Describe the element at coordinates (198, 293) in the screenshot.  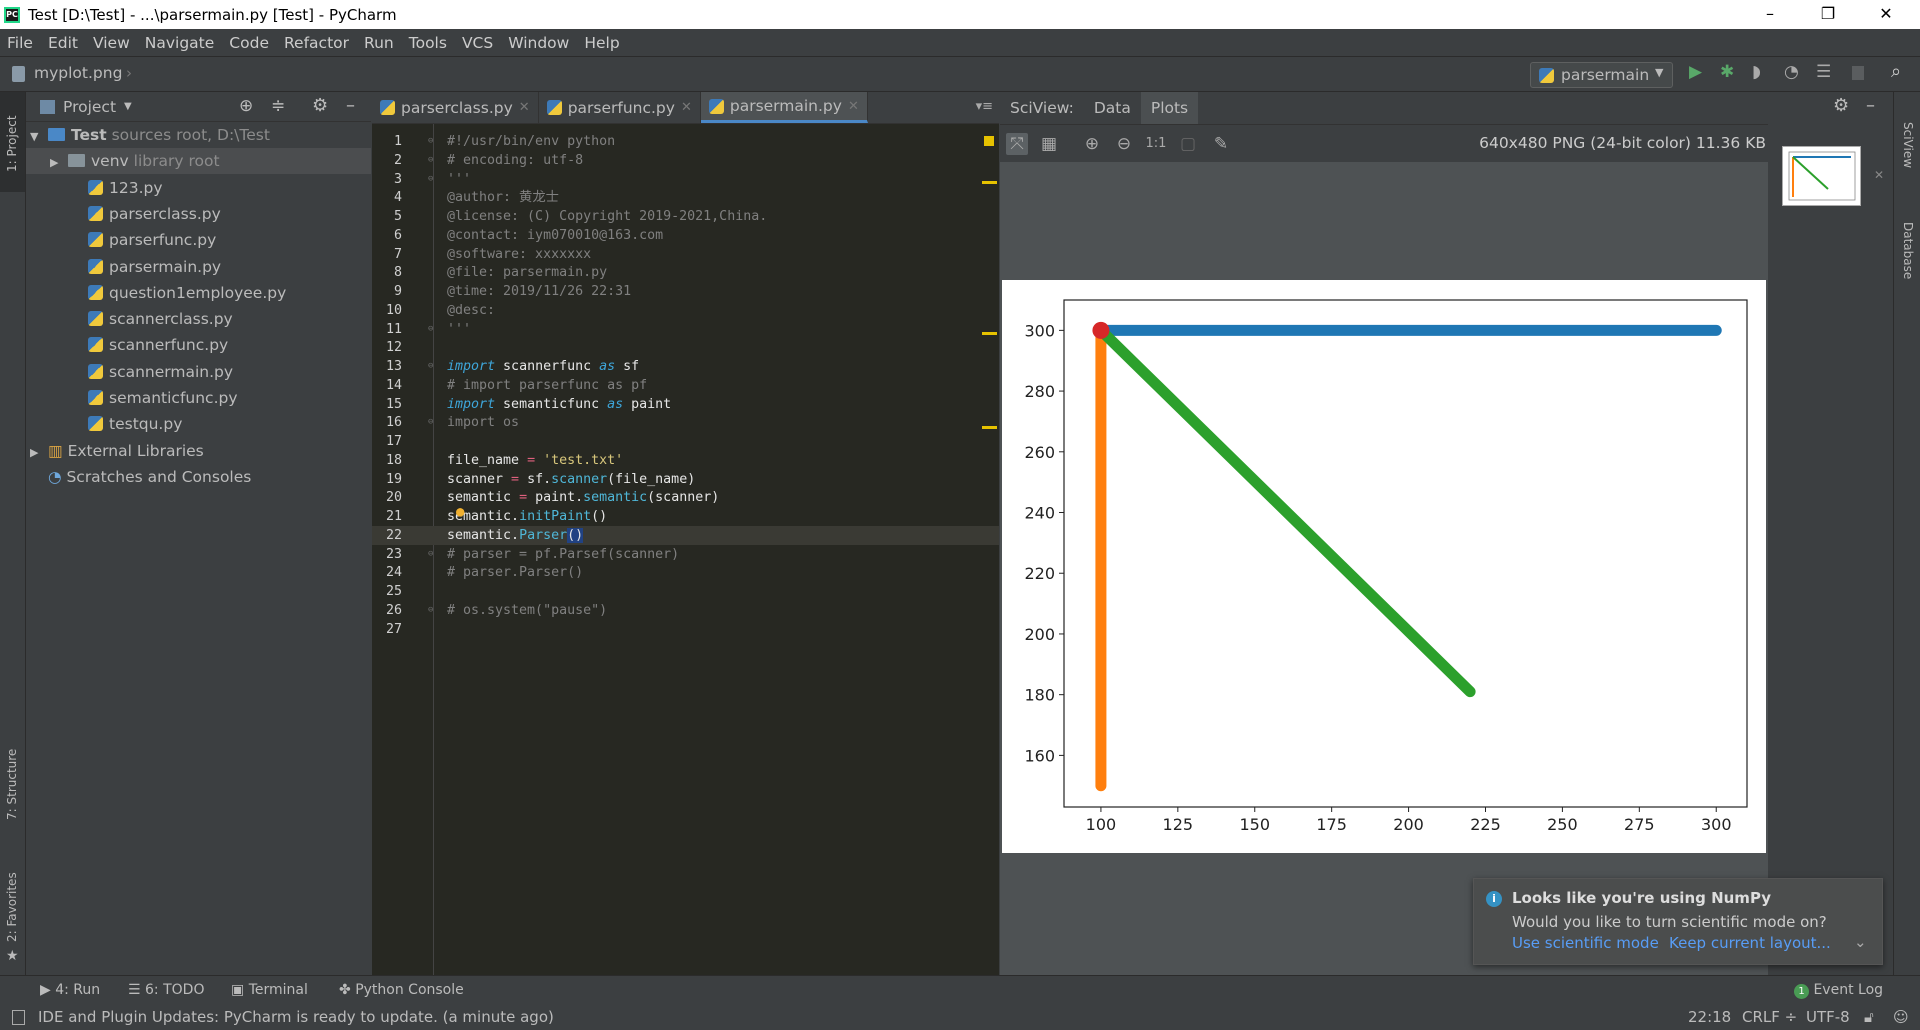
I see `tree-item: question1employee.py` at that location.